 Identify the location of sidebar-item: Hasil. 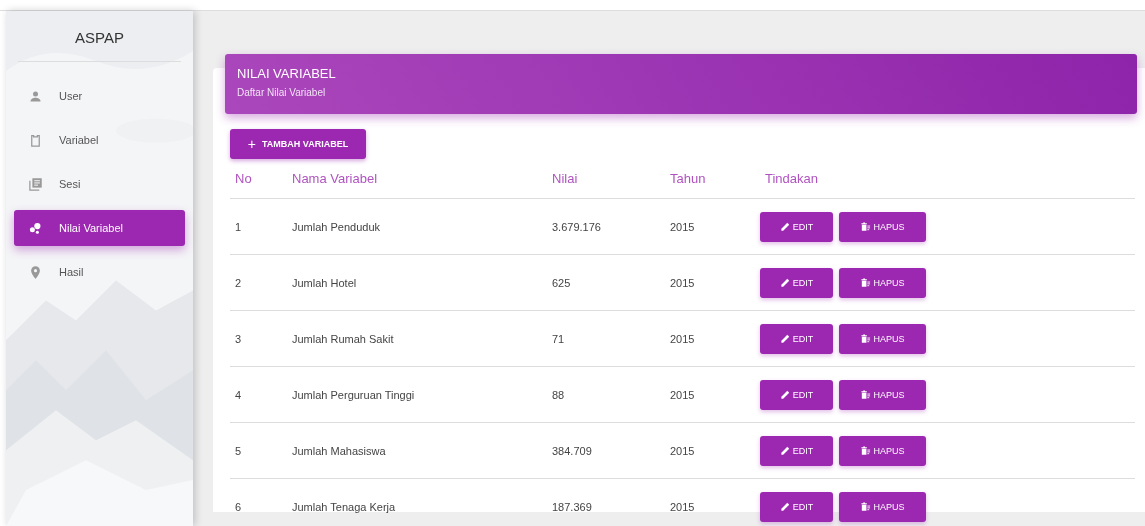
(99, 272).